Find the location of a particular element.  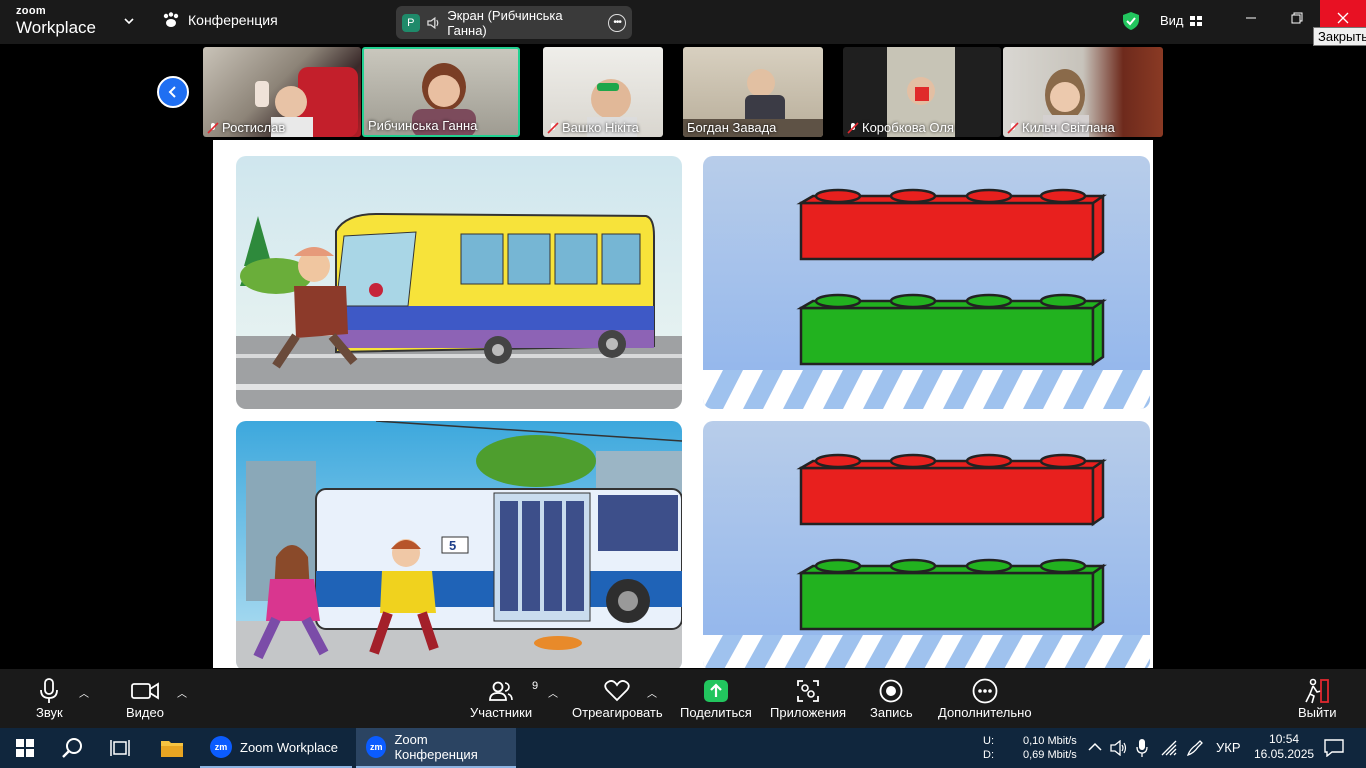

net-down-value: 0,69 Mbit/s is located at coordinates (1050, 755).